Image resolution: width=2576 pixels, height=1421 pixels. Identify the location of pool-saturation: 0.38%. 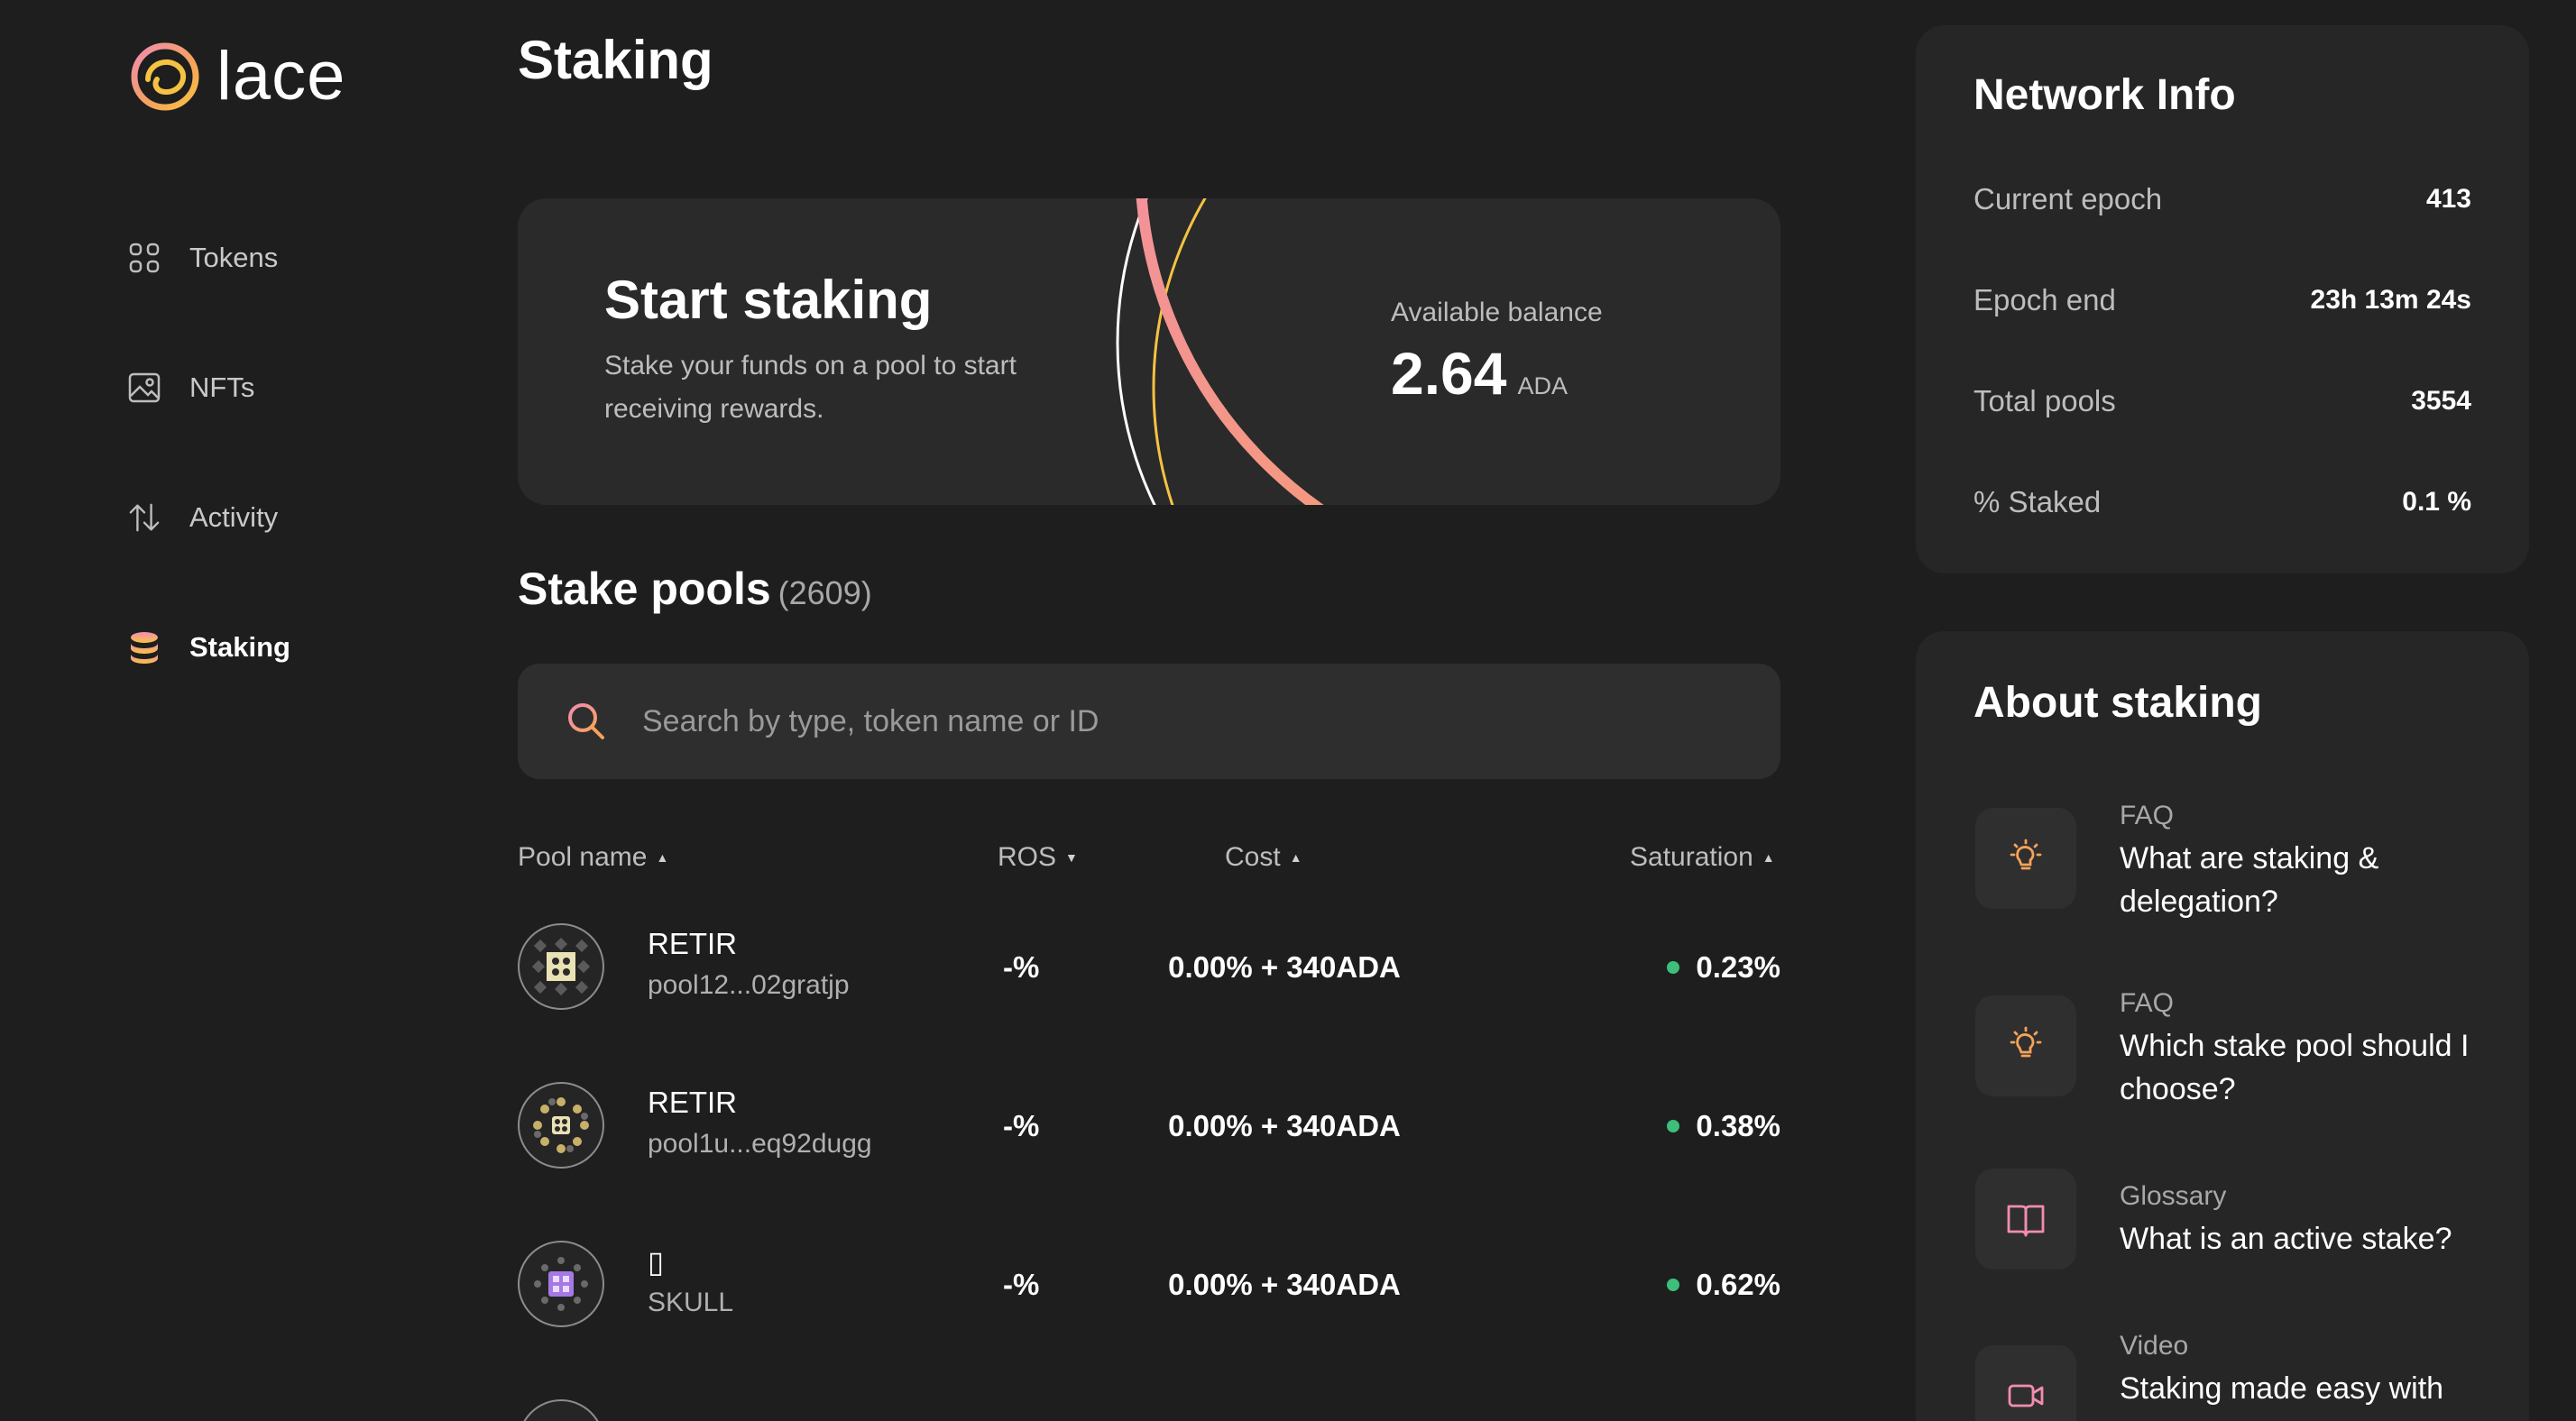
(1724, 1126).